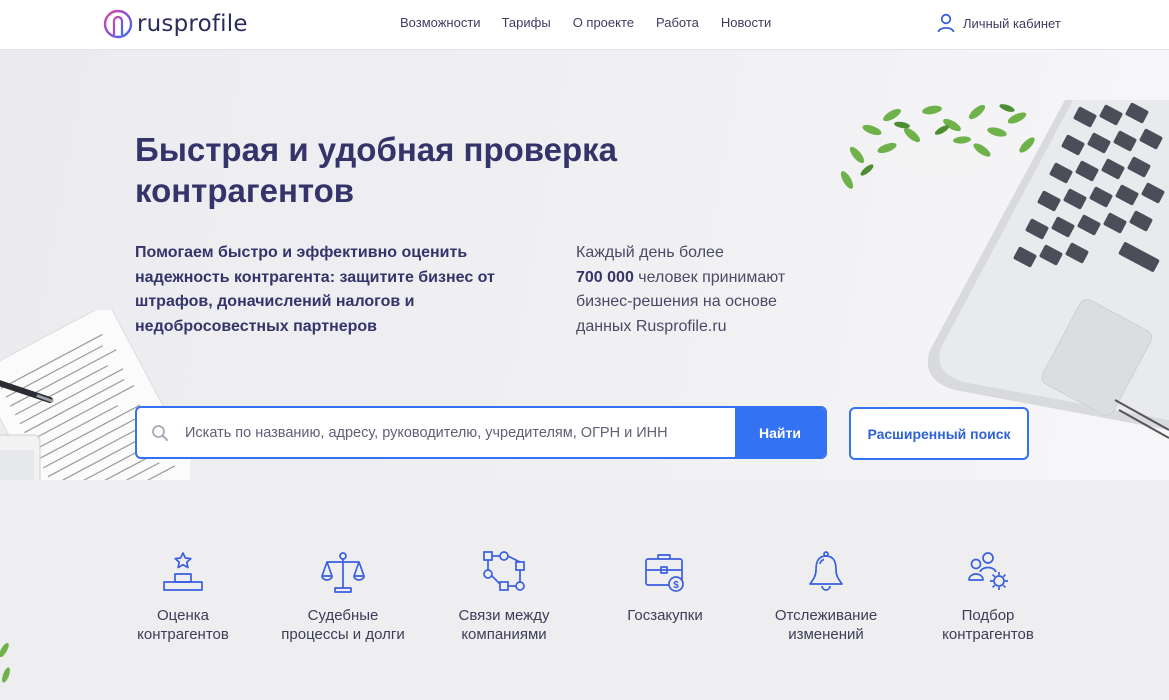 This screenshot has width=1169, height=700. I want to click on podium-star-icon, so click(183, 571).